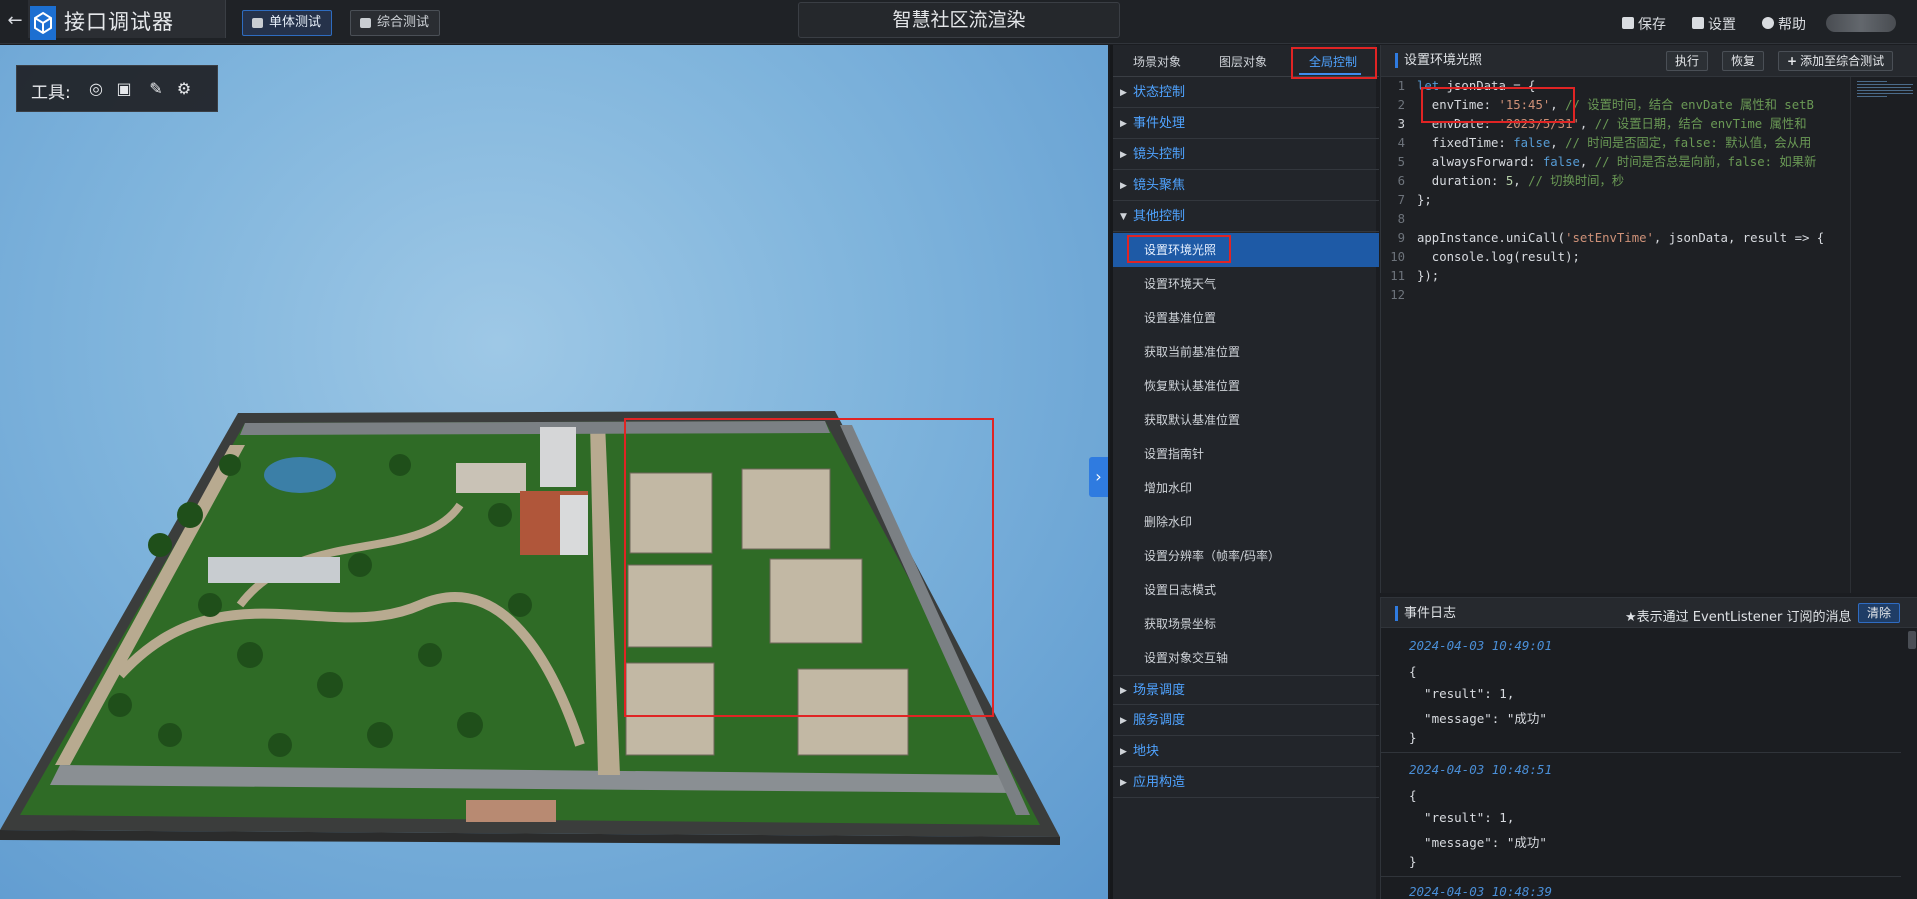 This screenshot has width=1917, height=899. Describe the element at coordinates (1521, 181) in the screenshot. I see `code-line-6: duration: 5, // 切换时间，秒` at that location.